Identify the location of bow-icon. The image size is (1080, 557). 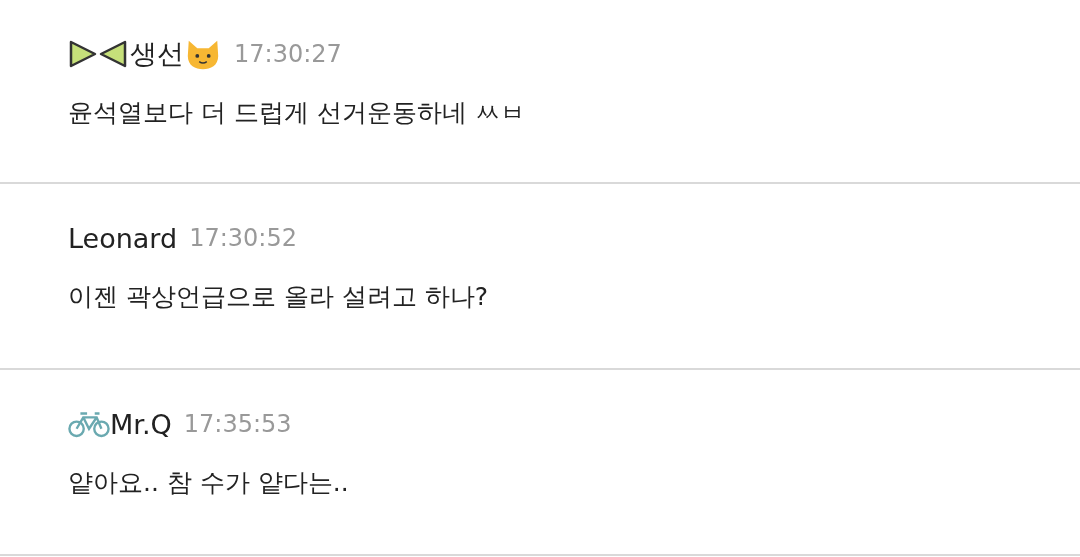
(98, 54).